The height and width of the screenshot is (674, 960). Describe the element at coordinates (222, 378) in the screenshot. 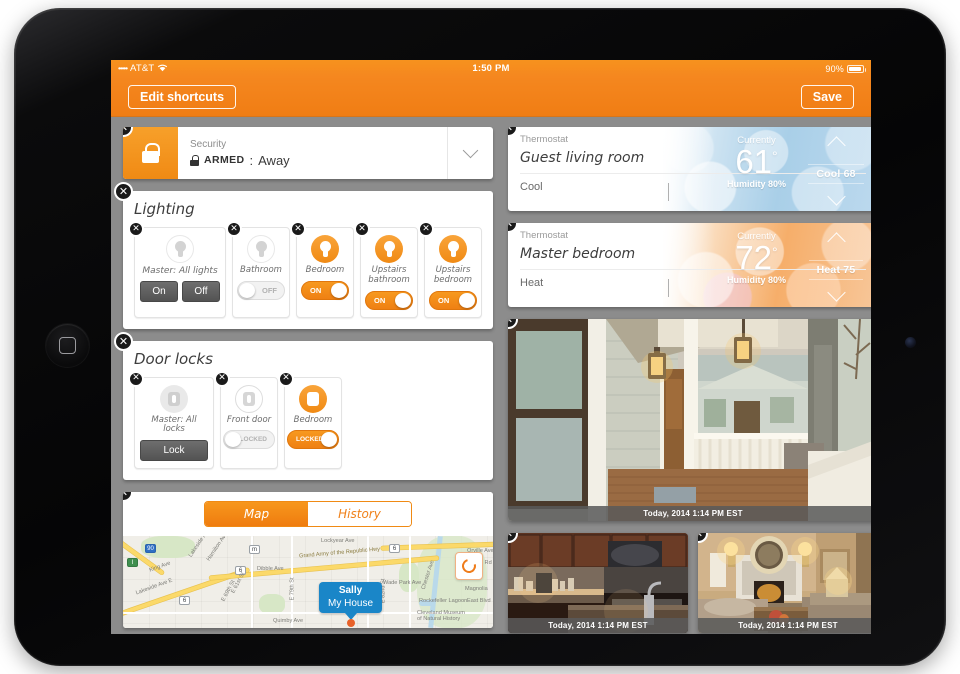

I see `remove-lock-front-door-button: ✕` at that location.